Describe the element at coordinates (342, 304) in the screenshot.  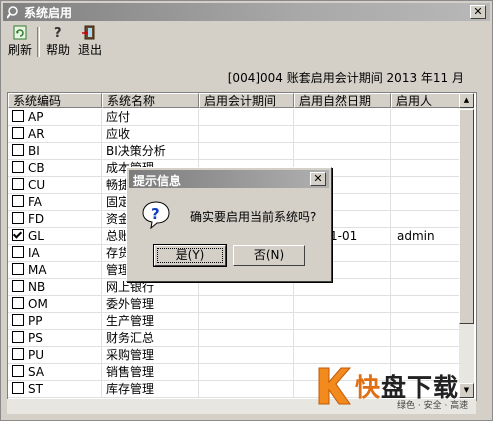
I see `cell-enable-date` at that location.